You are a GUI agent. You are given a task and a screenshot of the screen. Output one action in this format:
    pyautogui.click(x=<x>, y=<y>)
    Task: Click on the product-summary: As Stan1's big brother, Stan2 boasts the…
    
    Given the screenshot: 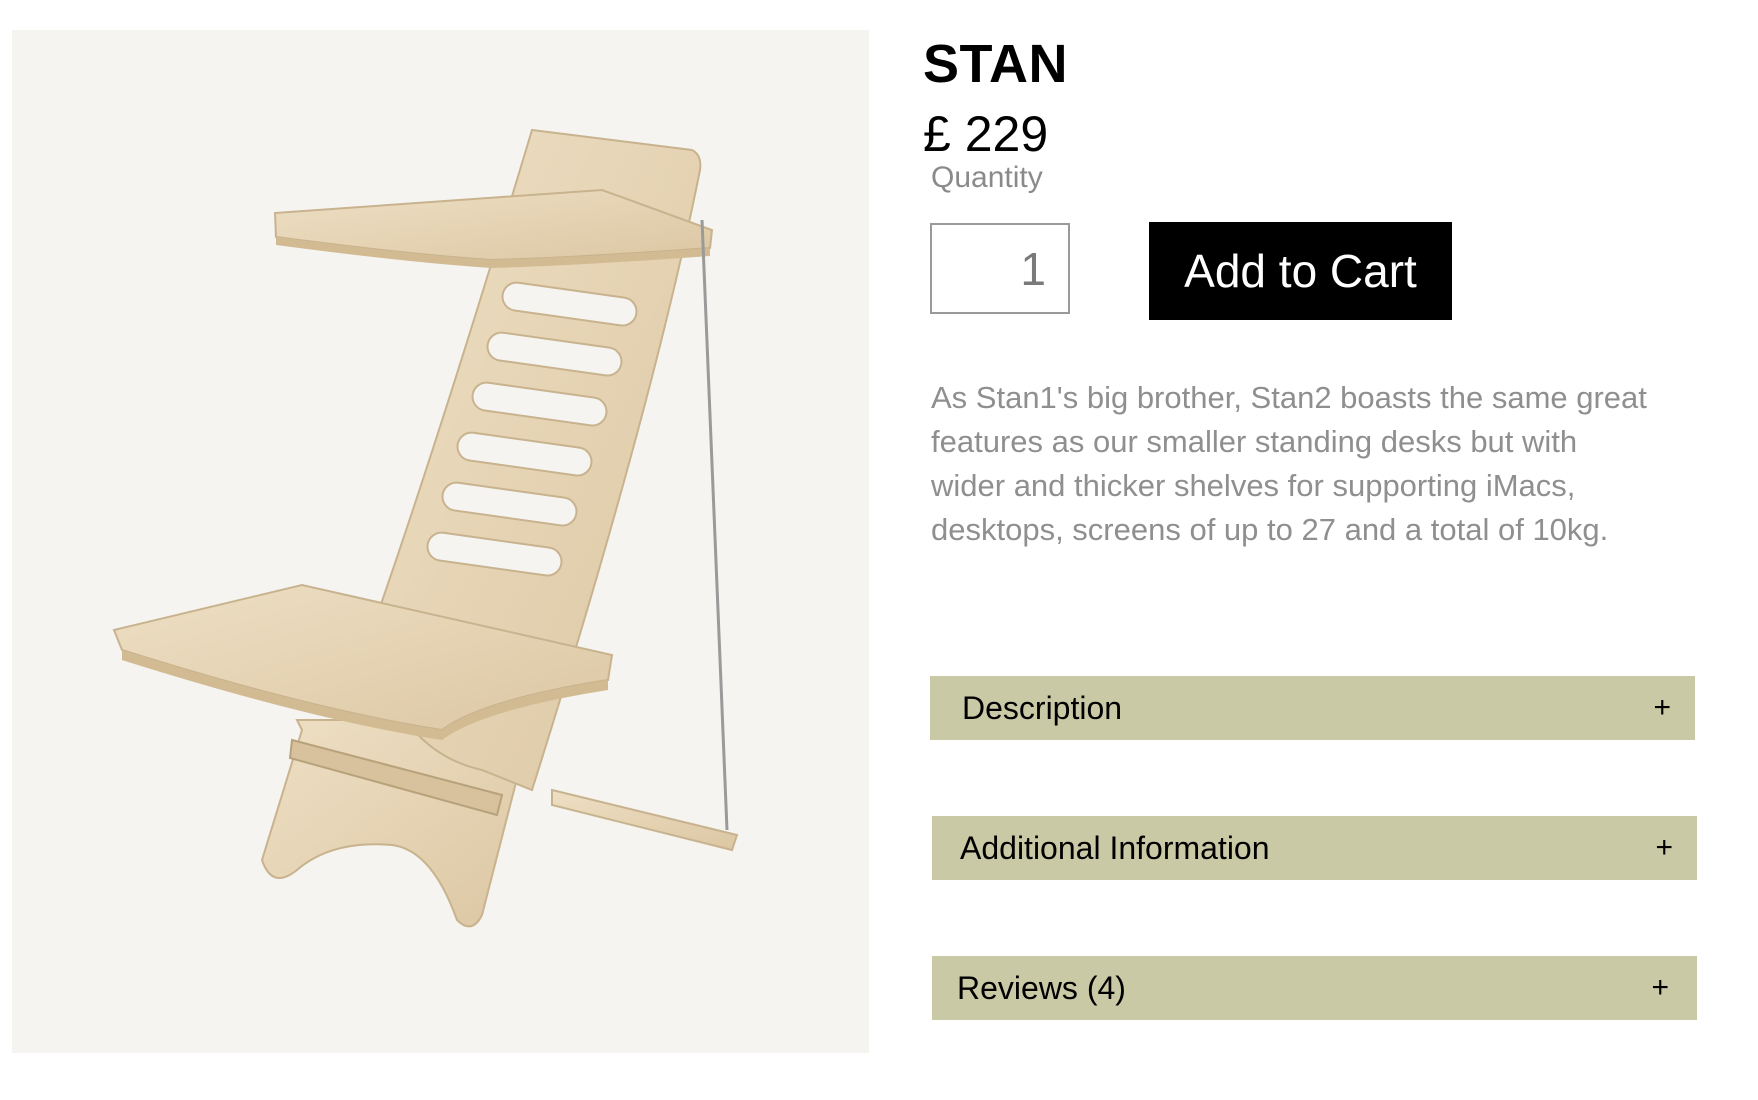 What is the action you would take?
    pyautogui.click(x=1289, y=463)
    